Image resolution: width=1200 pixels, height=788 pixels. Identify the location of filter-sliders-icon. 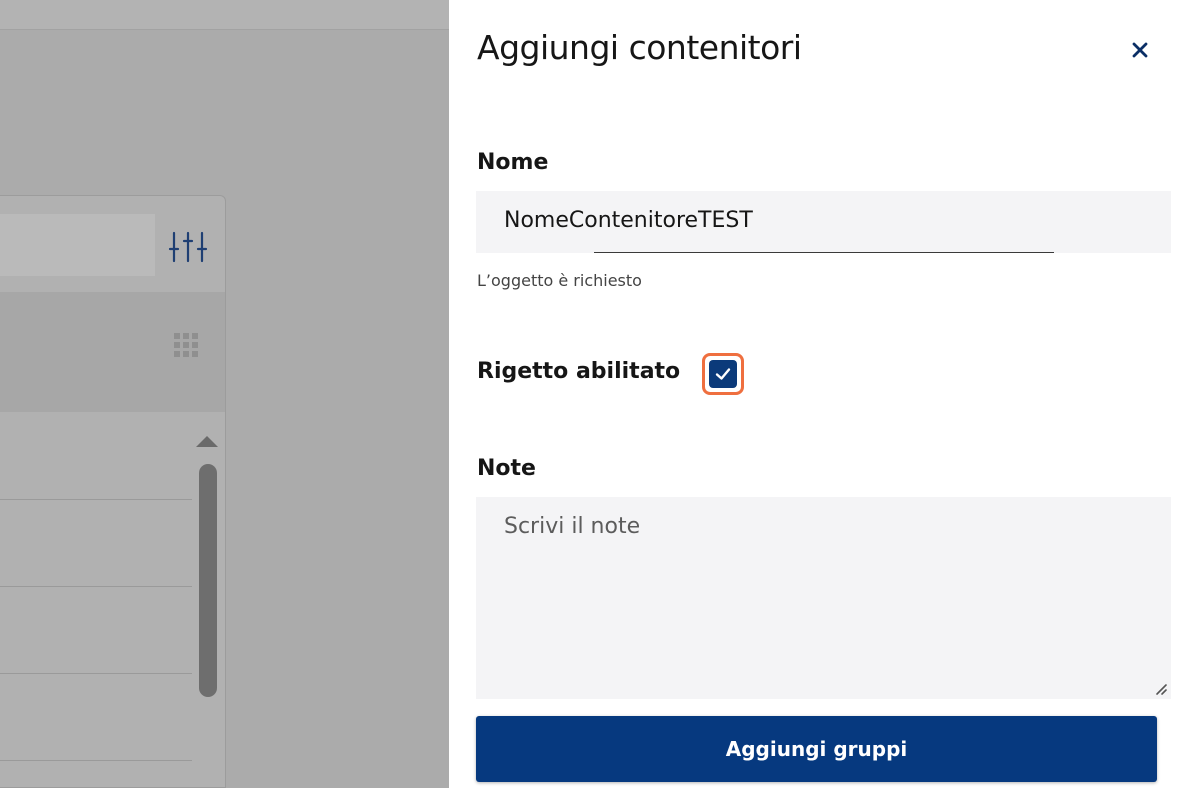
(188, 247).